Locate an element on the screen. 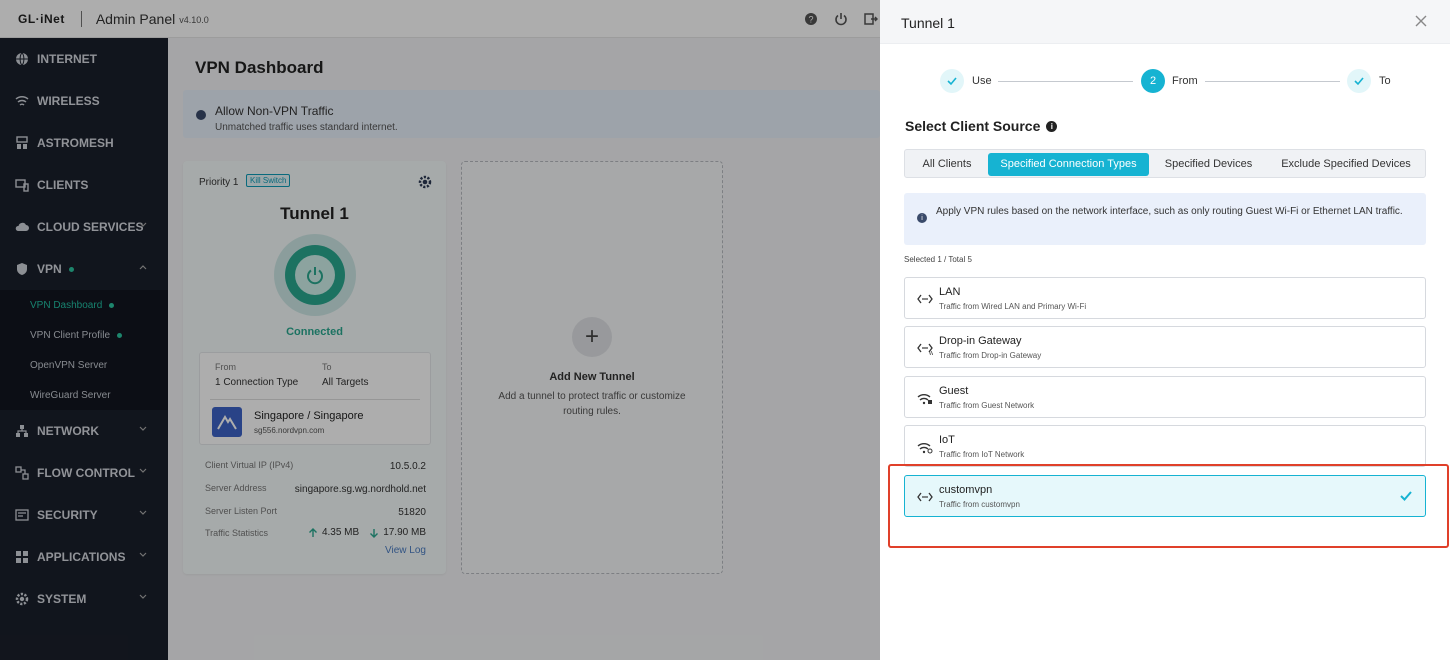  step-use-label: Use is located at coordinates (982, 81).